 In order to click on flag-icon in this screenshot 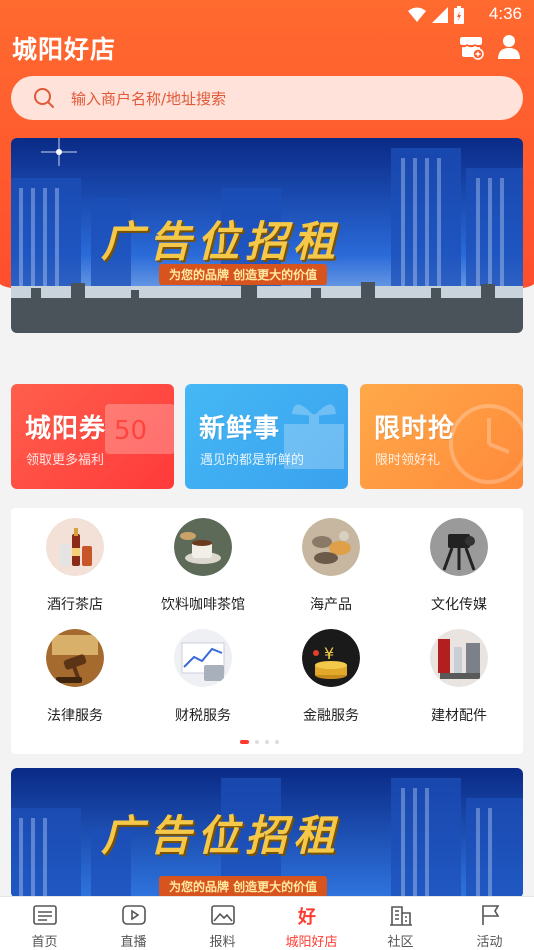, I will do `click(490, 915)`.